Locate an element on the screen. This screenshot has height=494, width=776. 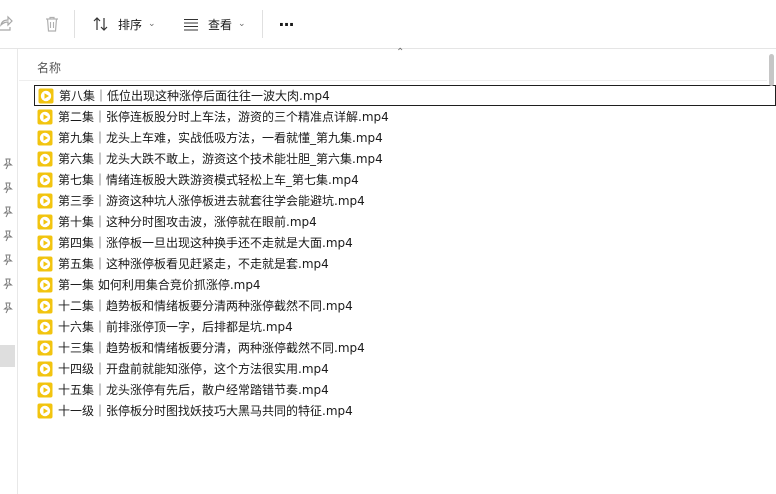
view-list-icon is located at coordinates (191, 24).